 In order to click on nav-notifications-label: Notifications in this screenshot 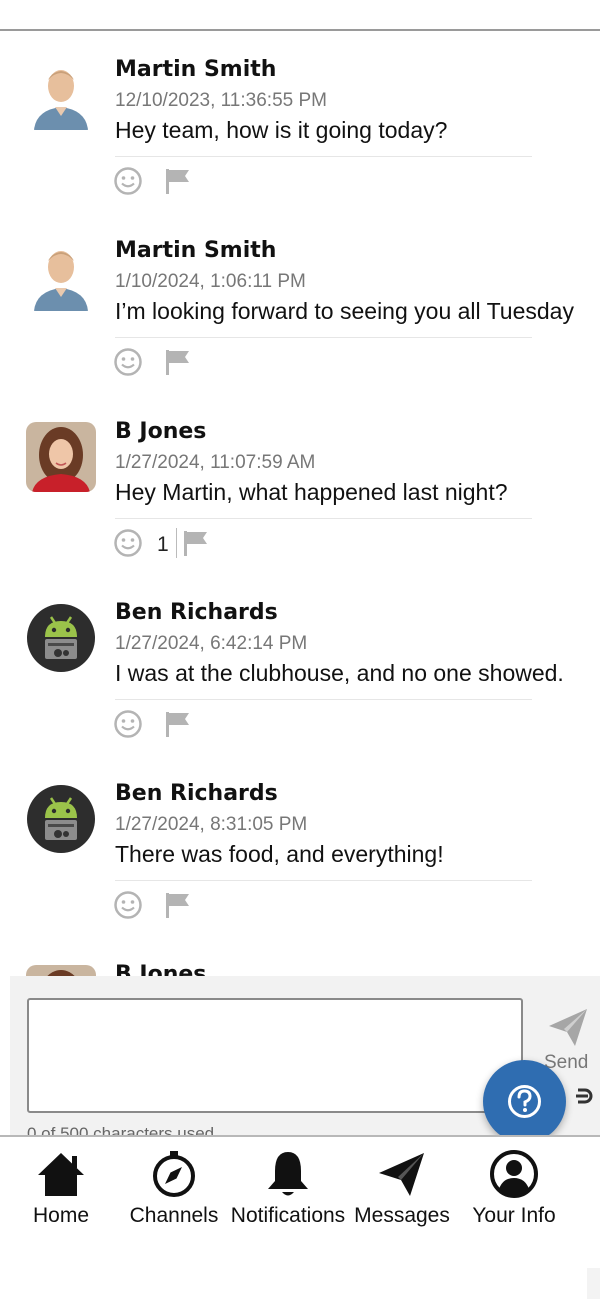, I will do `click(288, 1215)`.